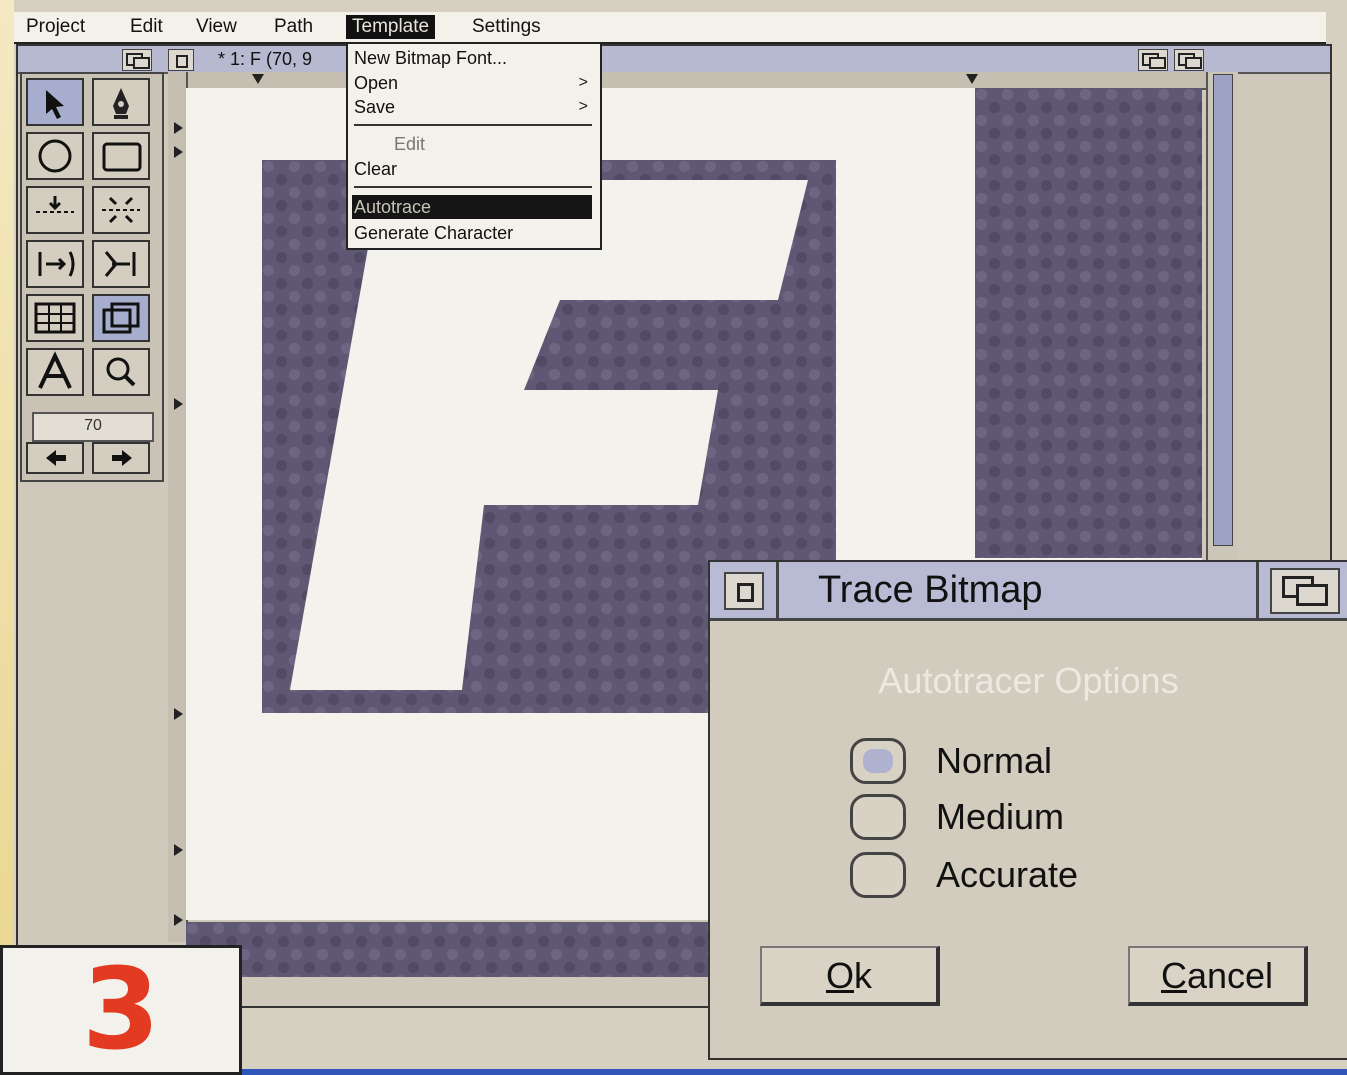 The height and width of the screenshot is (1075, 1347). What do you see at coordinates (258, 79) in the screenshot?
I see `ruler-marker-left` at bounding box center [258, 79].